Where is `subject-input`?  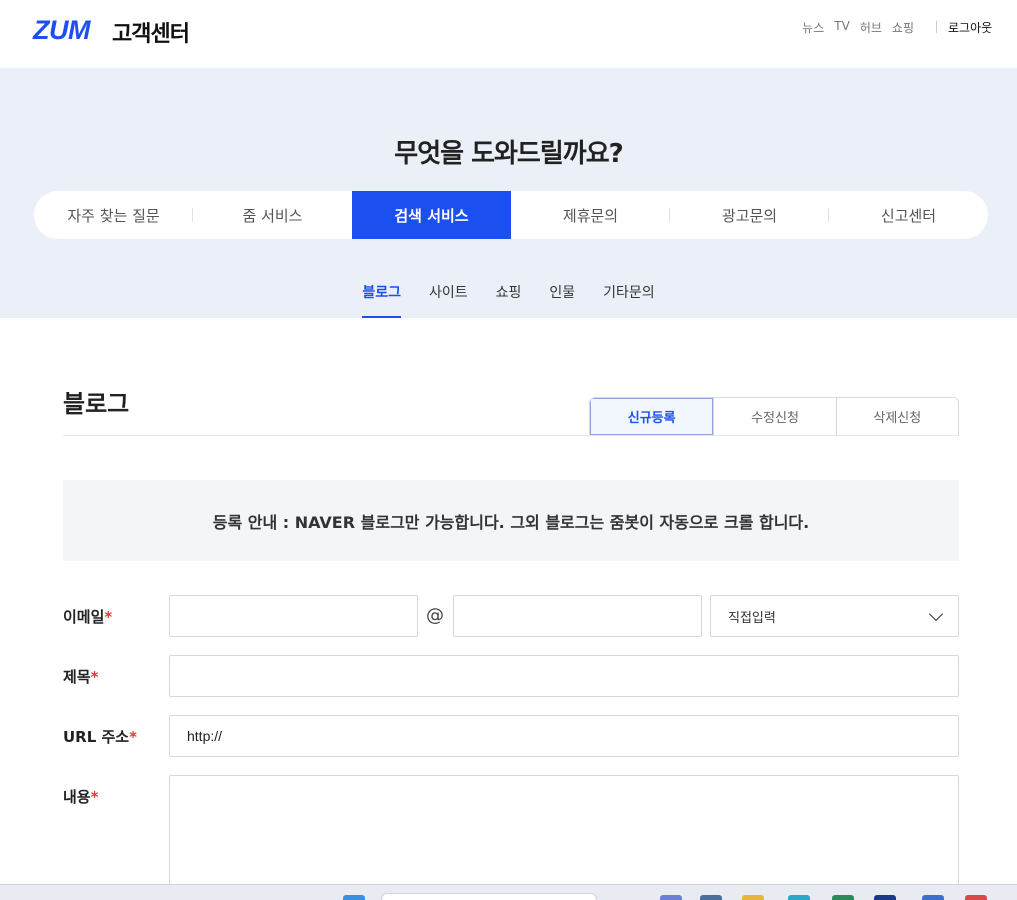 subject-input is located at coordinates (564, 676).